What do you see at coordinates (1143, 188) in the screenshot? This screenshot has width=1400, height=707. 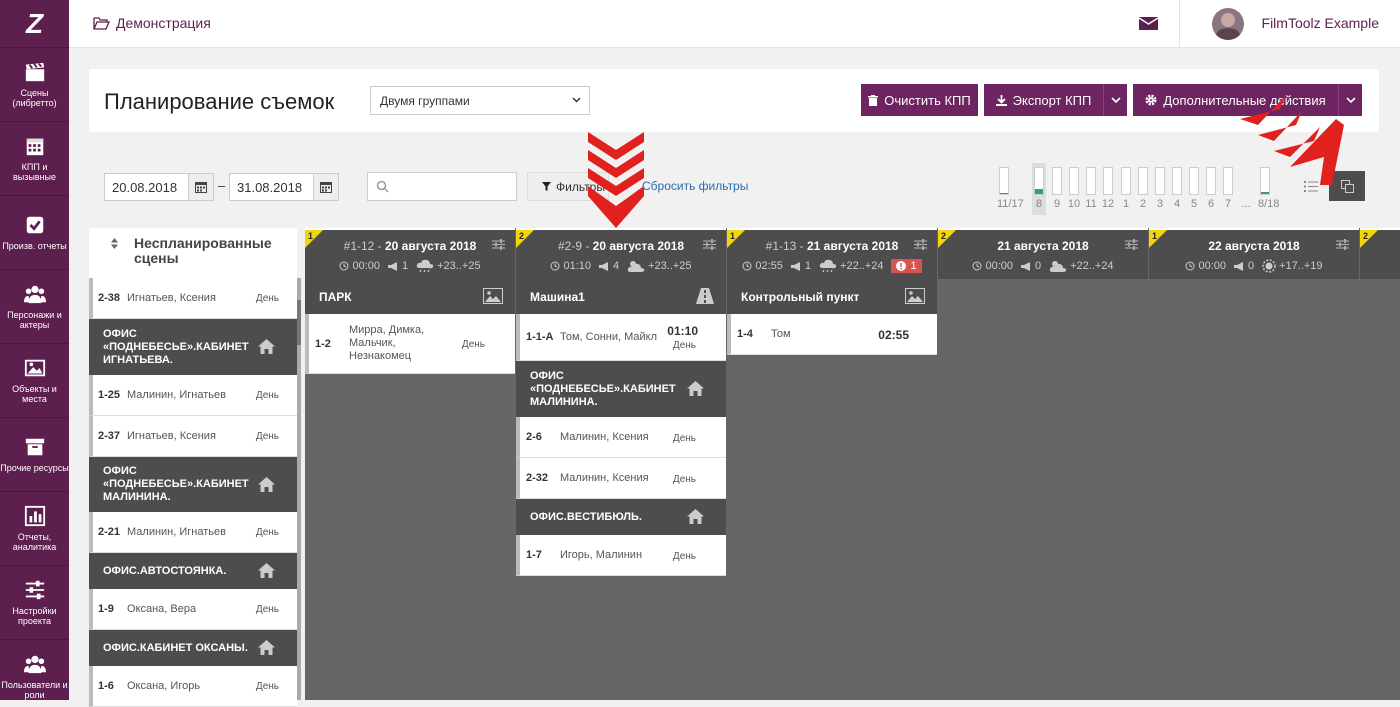 I see `day-load-indicator: 2` at bounding box center [1143, 188].